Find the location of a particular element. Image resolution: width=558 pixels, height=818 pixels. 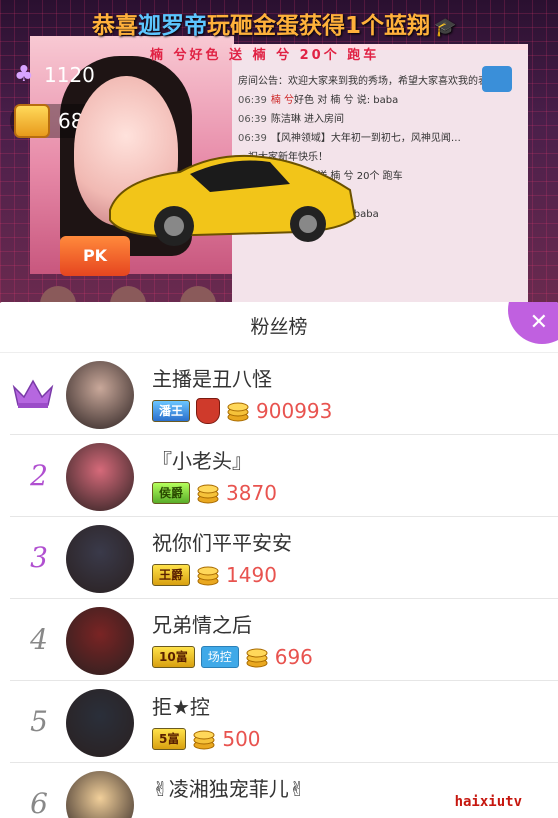

chat-text: 陈洁琳 进入房间 is located at coordinates (307, 119).